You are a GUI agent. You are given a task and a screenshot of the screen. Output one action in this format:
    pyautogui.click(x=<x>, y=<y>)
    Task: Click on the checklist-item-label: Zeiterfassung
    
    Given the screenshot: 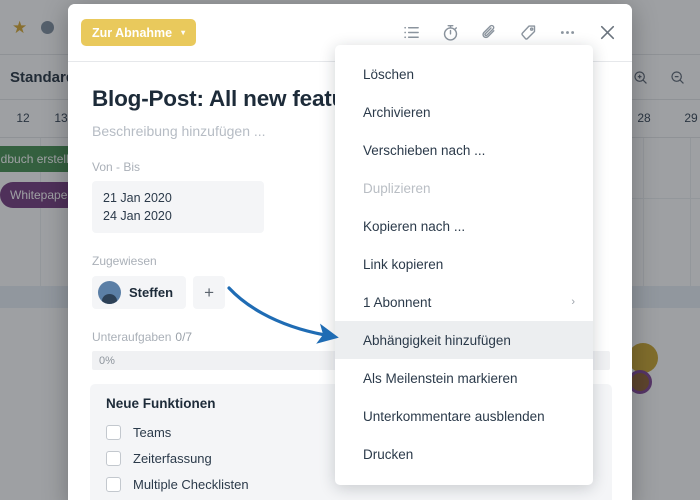 What is the action you would take?
    pyautogui.click(x=172, y=458)
    